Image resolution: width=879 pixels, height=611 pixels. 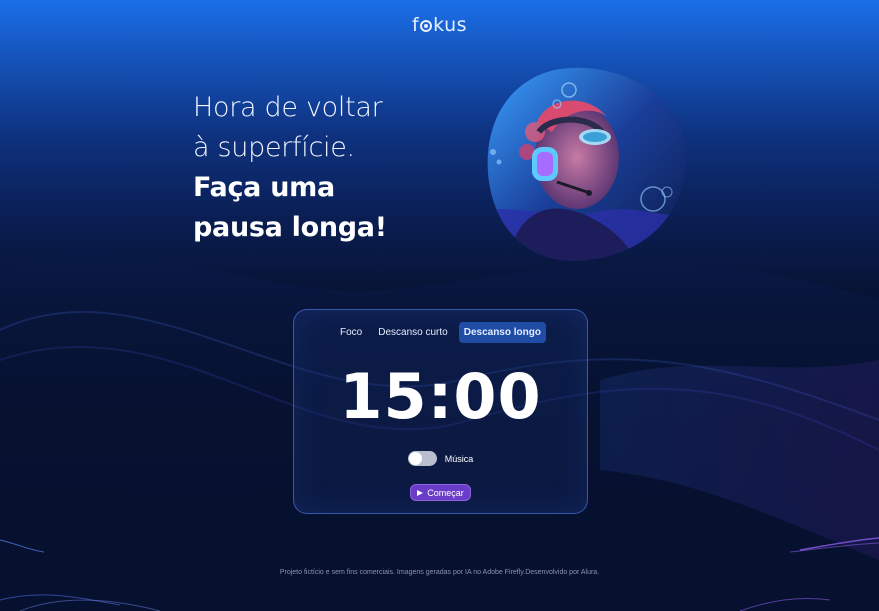 I want to click on headline-line-4: pausa longa!, so click(x=290, y=227).